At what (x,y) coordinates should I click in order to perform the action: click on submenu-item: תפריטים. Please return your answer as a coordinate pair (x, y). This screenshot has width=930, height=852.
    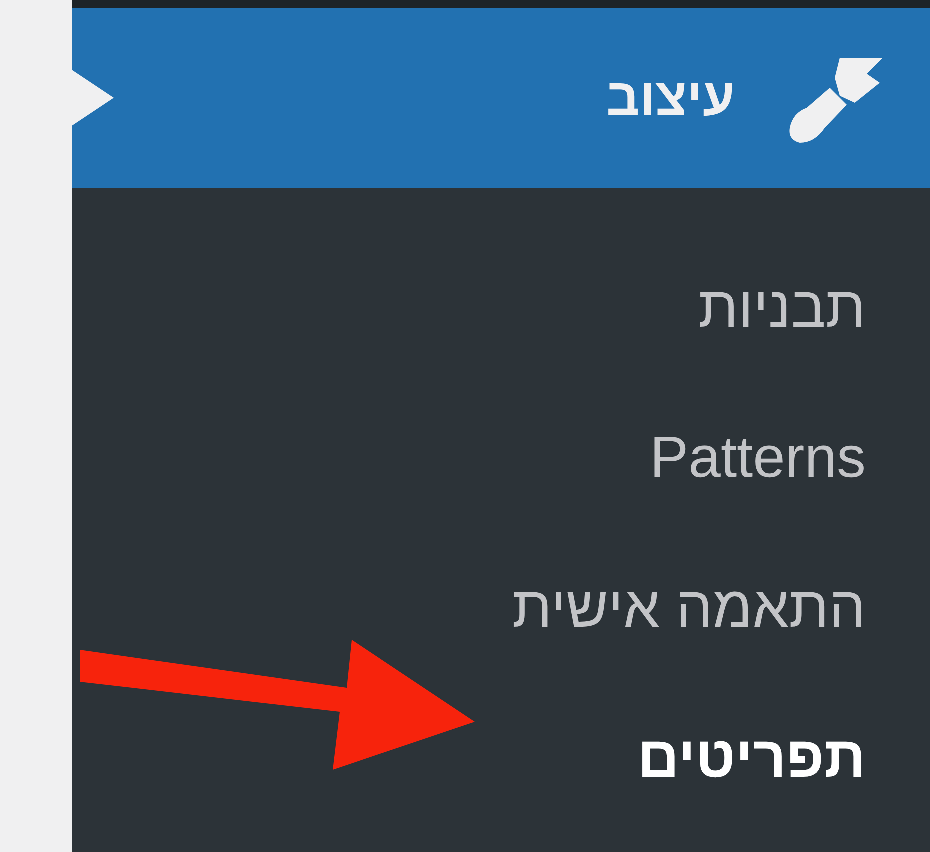
    Looking at the image, I should click on (752, 758).